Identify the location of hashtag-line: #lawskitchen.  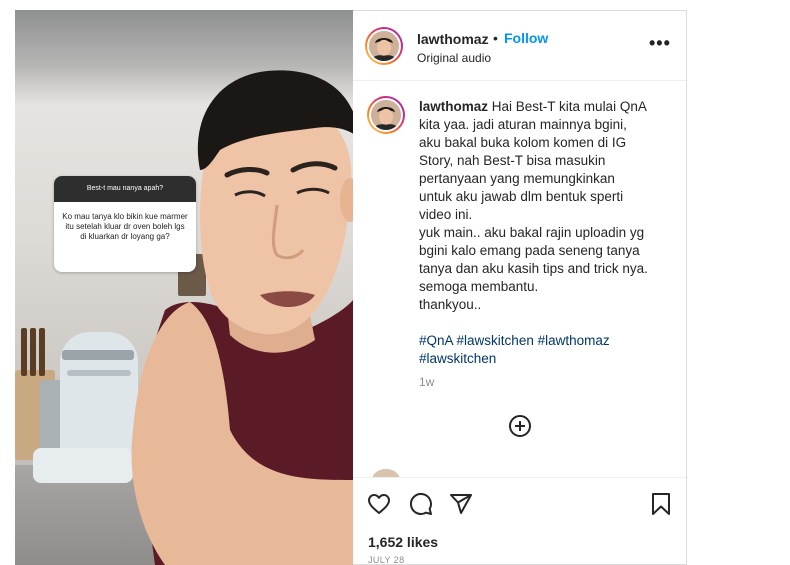
(545, 359).